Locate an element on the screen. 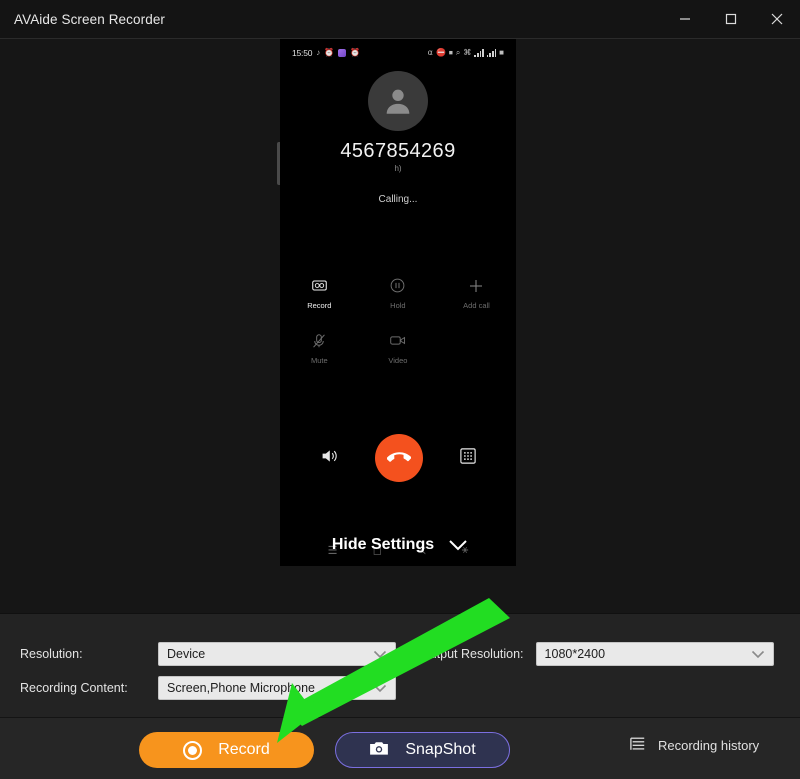 This screenshot has height=779, width=800. hide-settings-toggle: Hide Settings is located at coordinates (400, 545).